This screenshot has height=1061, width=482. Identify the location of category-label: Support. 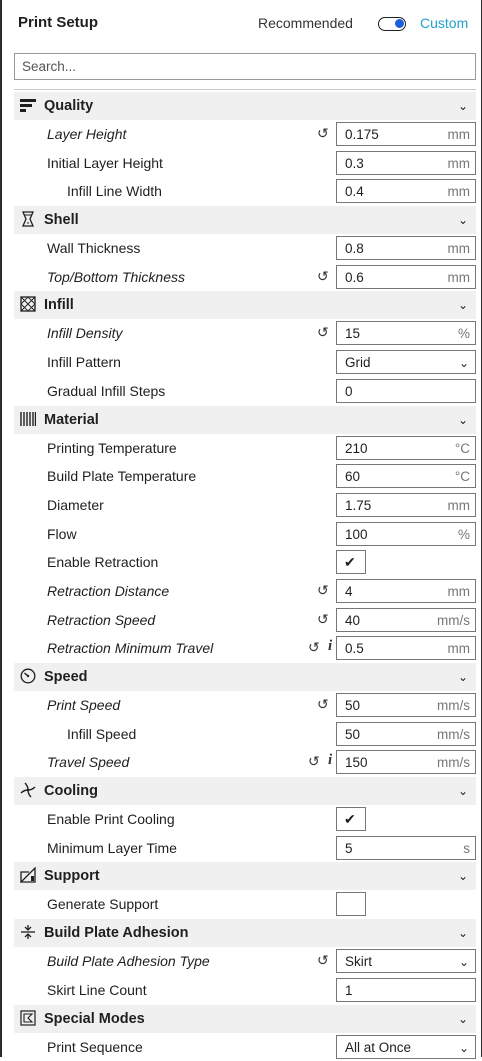
(72, 876).